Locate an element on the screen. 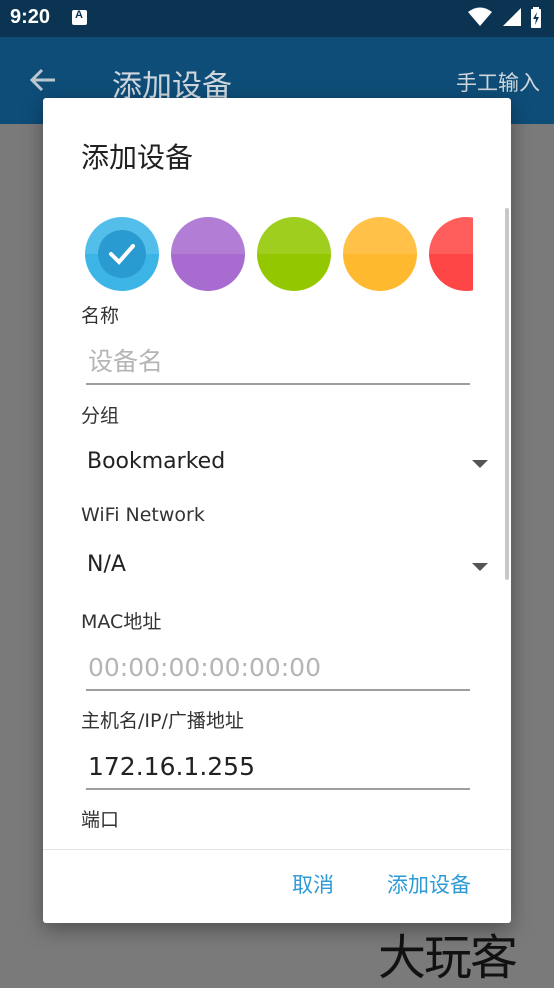 The image size is (554, 988). group-select-value: Bookmarked is located at coordinates (156, 461).